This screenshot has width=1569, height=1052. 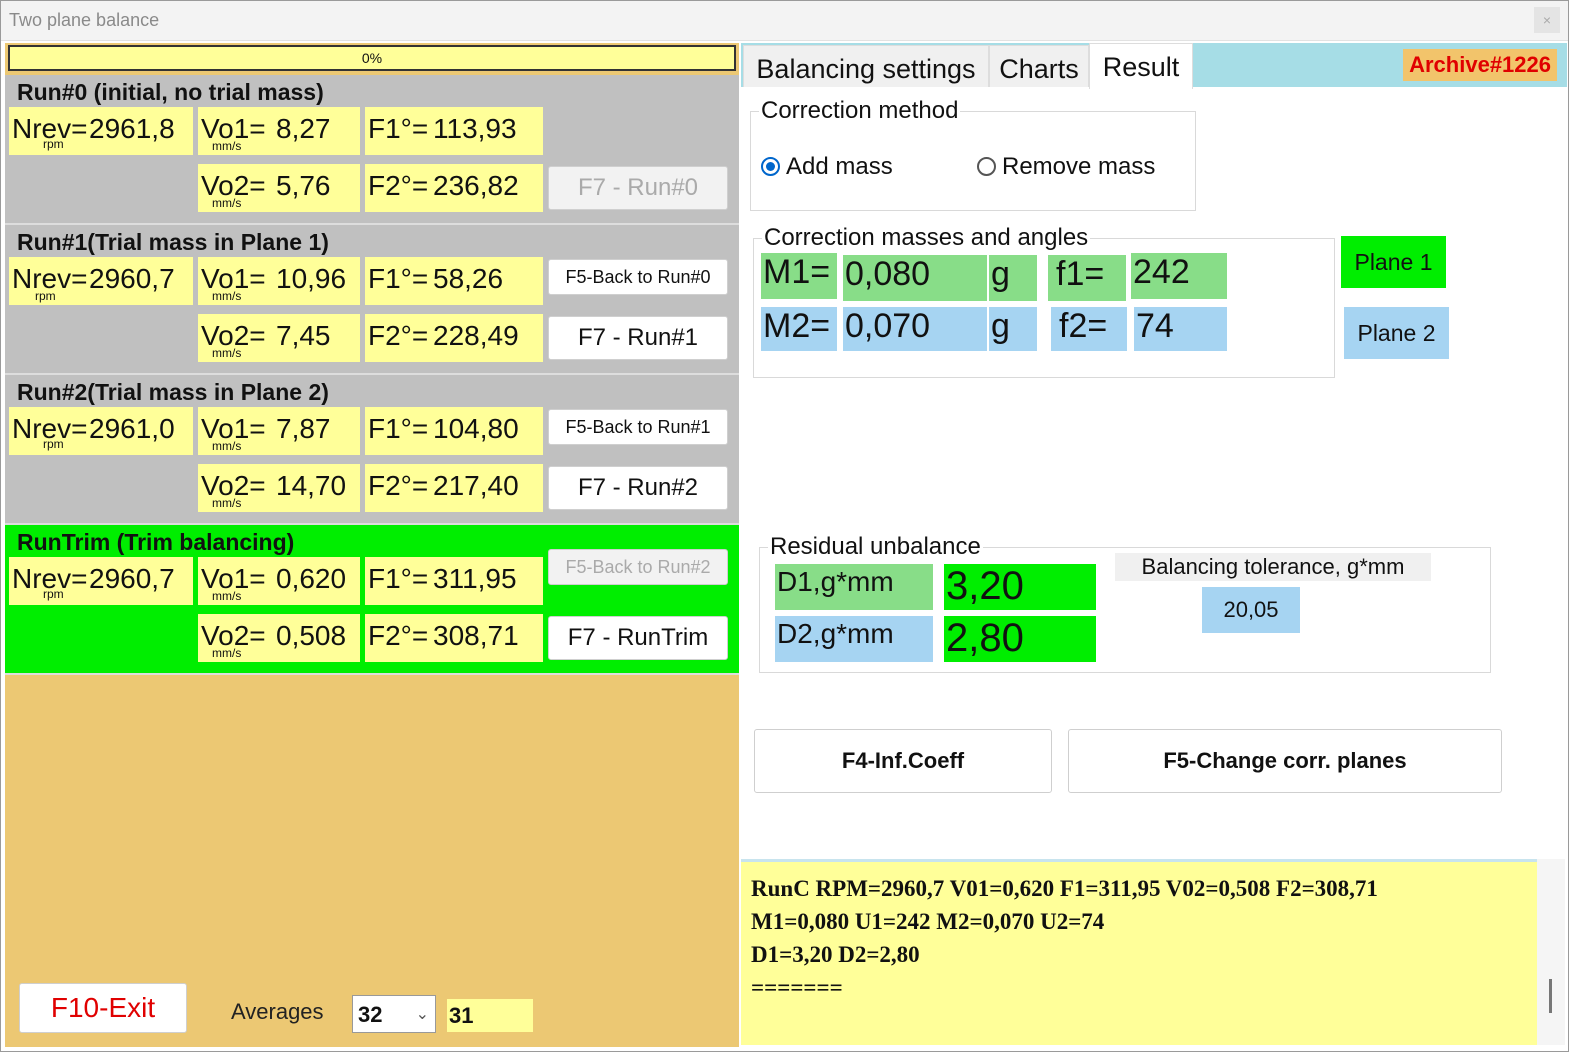 I want to click on f2-angle-value: 74, so click(x=1180, y=329).